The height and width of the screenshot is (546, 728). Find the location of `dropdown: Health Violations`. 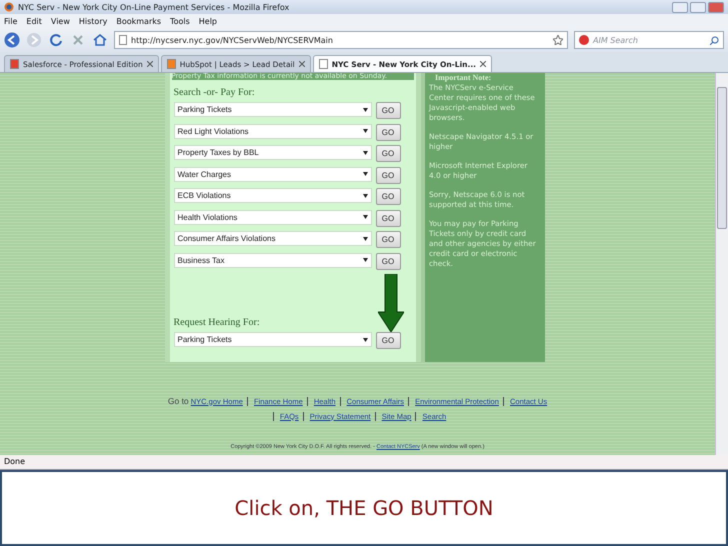

dropdown: Health Violations is located at coordinates (273, 217).